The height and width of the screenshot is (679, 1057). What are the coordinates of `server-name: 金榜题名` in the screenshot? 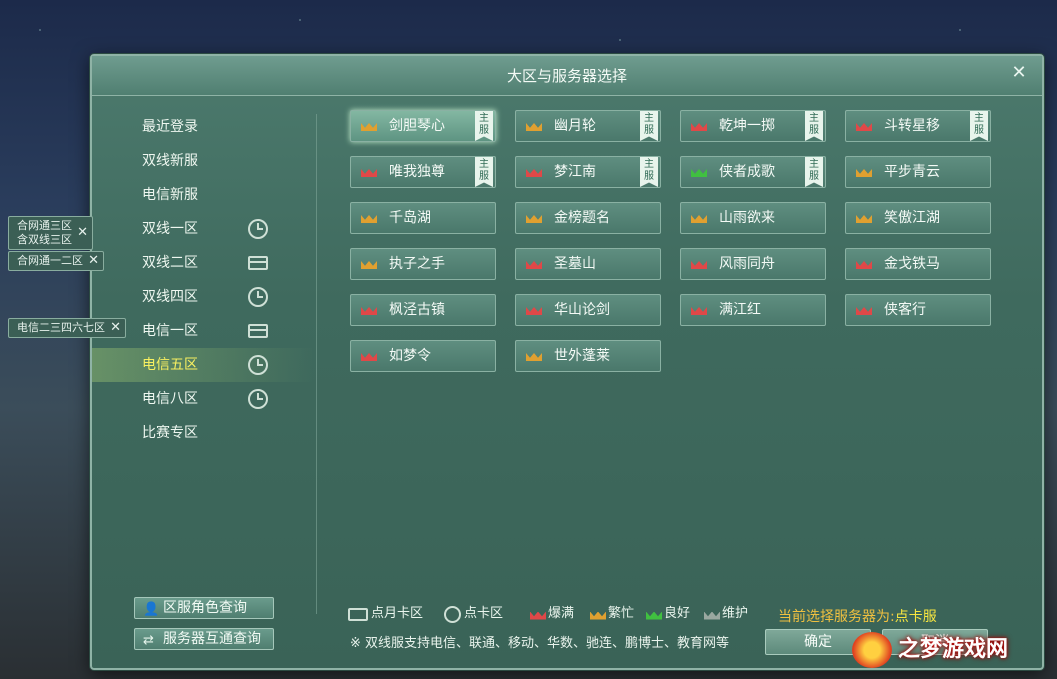 It's located at (582, 218).